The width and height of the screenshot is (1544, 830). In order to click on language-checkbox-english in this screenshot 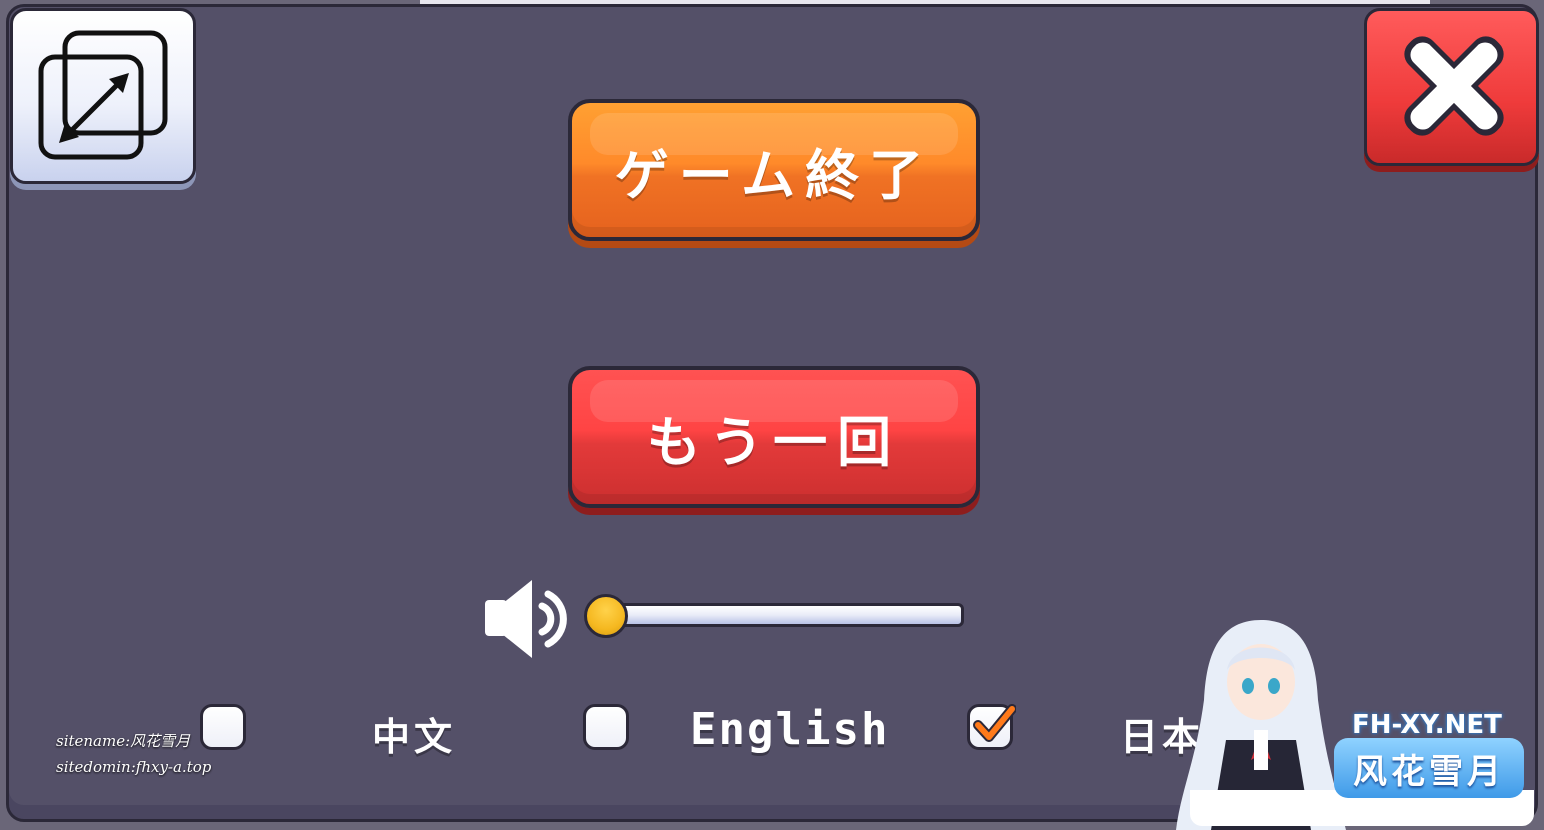, I will do `click(606, 727)`.